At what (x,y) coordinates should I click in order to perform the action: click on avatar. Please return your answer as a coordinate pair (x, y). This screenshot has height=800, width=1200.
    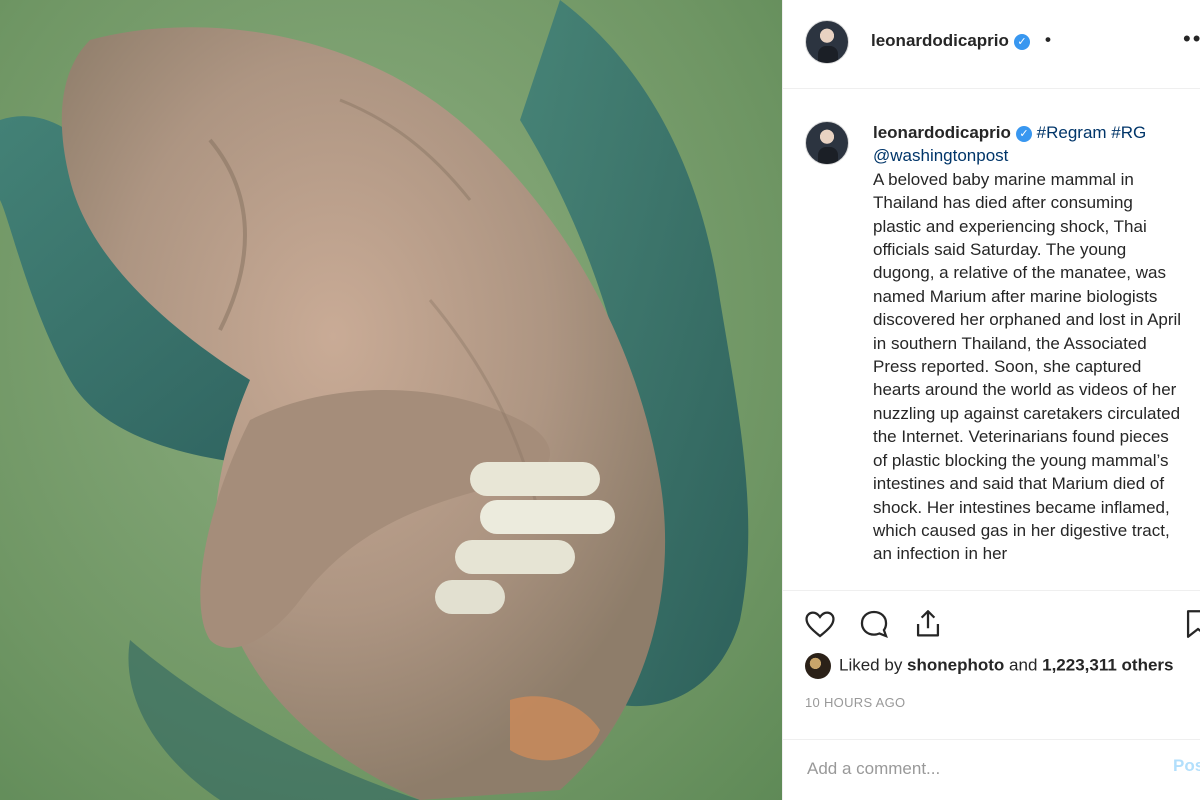
    Looking at the image, I should click on (827, 42).